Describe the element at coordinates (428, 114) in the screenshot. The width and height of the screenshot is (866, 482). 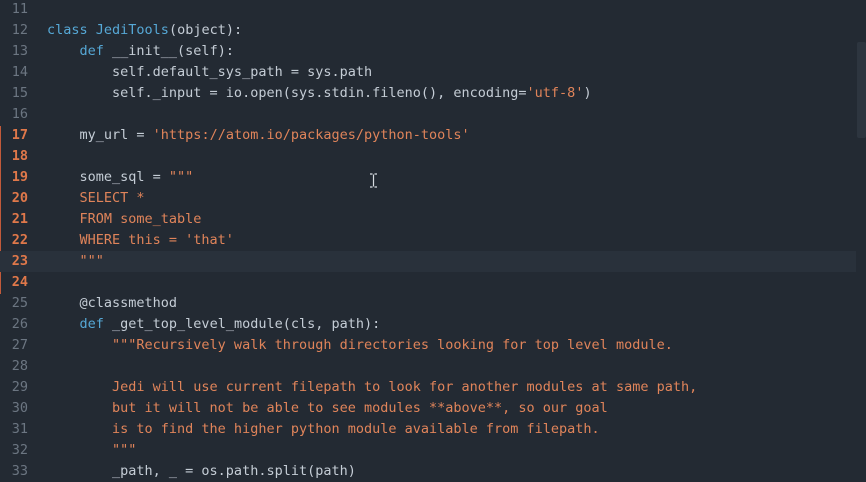
I see `code-line: 16` at that location.